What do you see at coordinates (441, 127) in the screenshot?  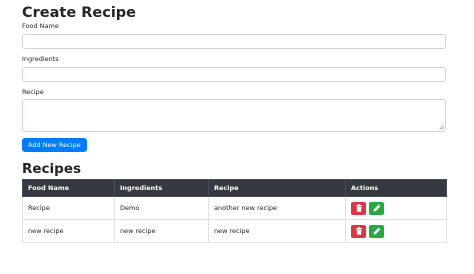 I see `resize-grip-icon` at bounding box center [441, 127].